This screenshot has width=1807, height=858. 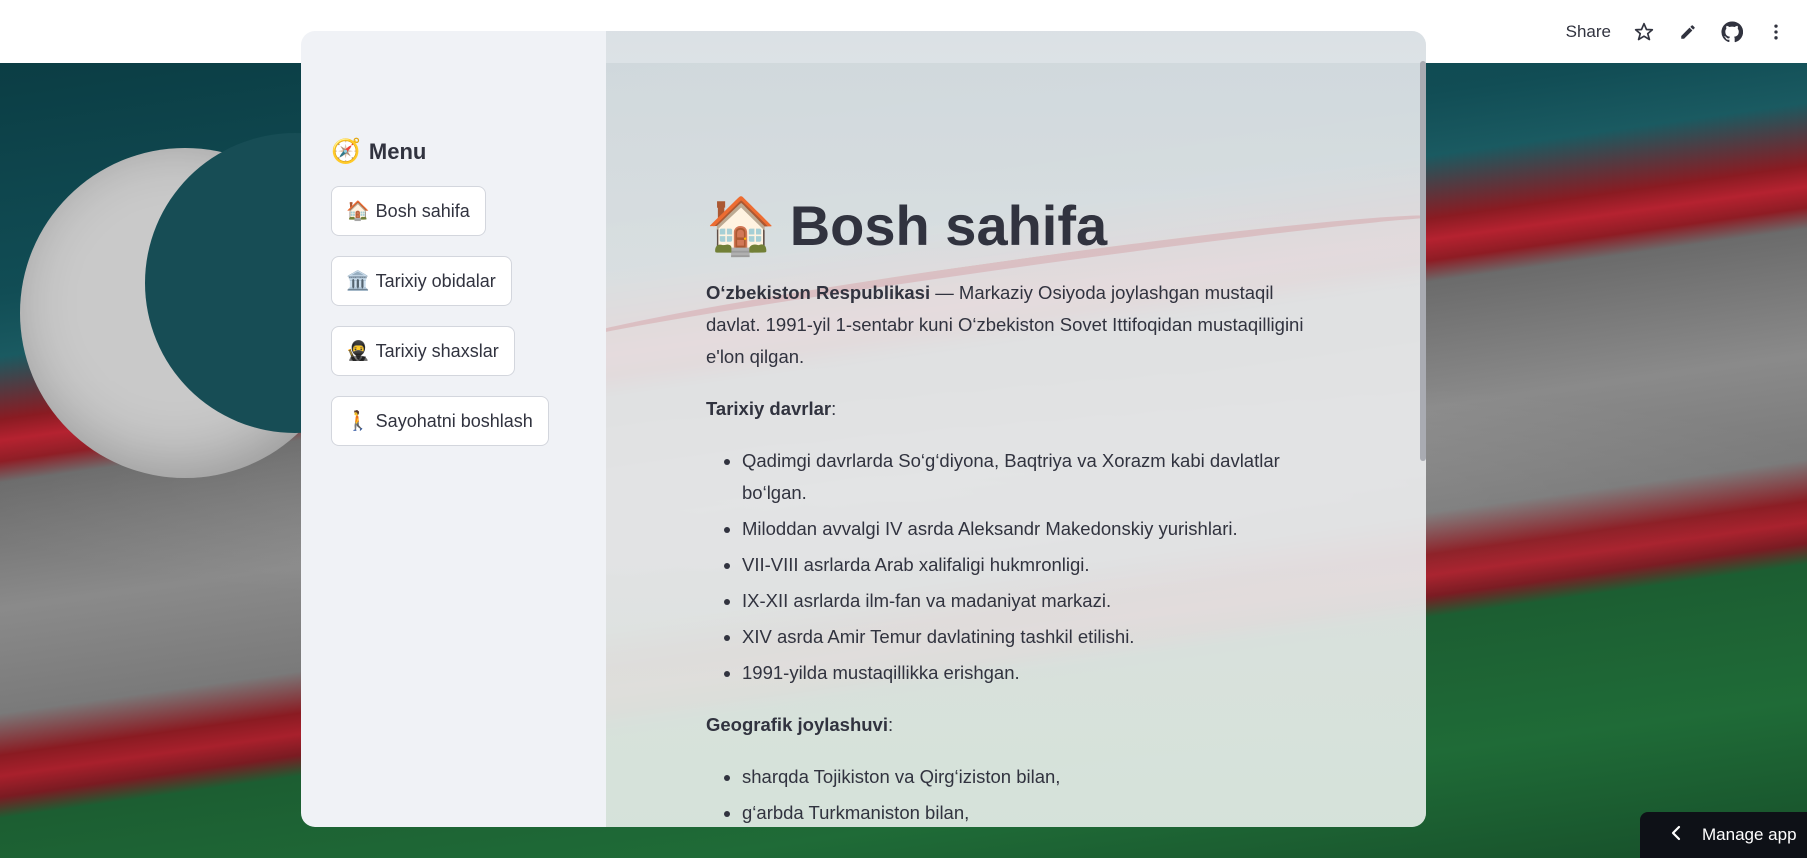 I want to click on chevron-left-icon, so click(x=1676, y=835).